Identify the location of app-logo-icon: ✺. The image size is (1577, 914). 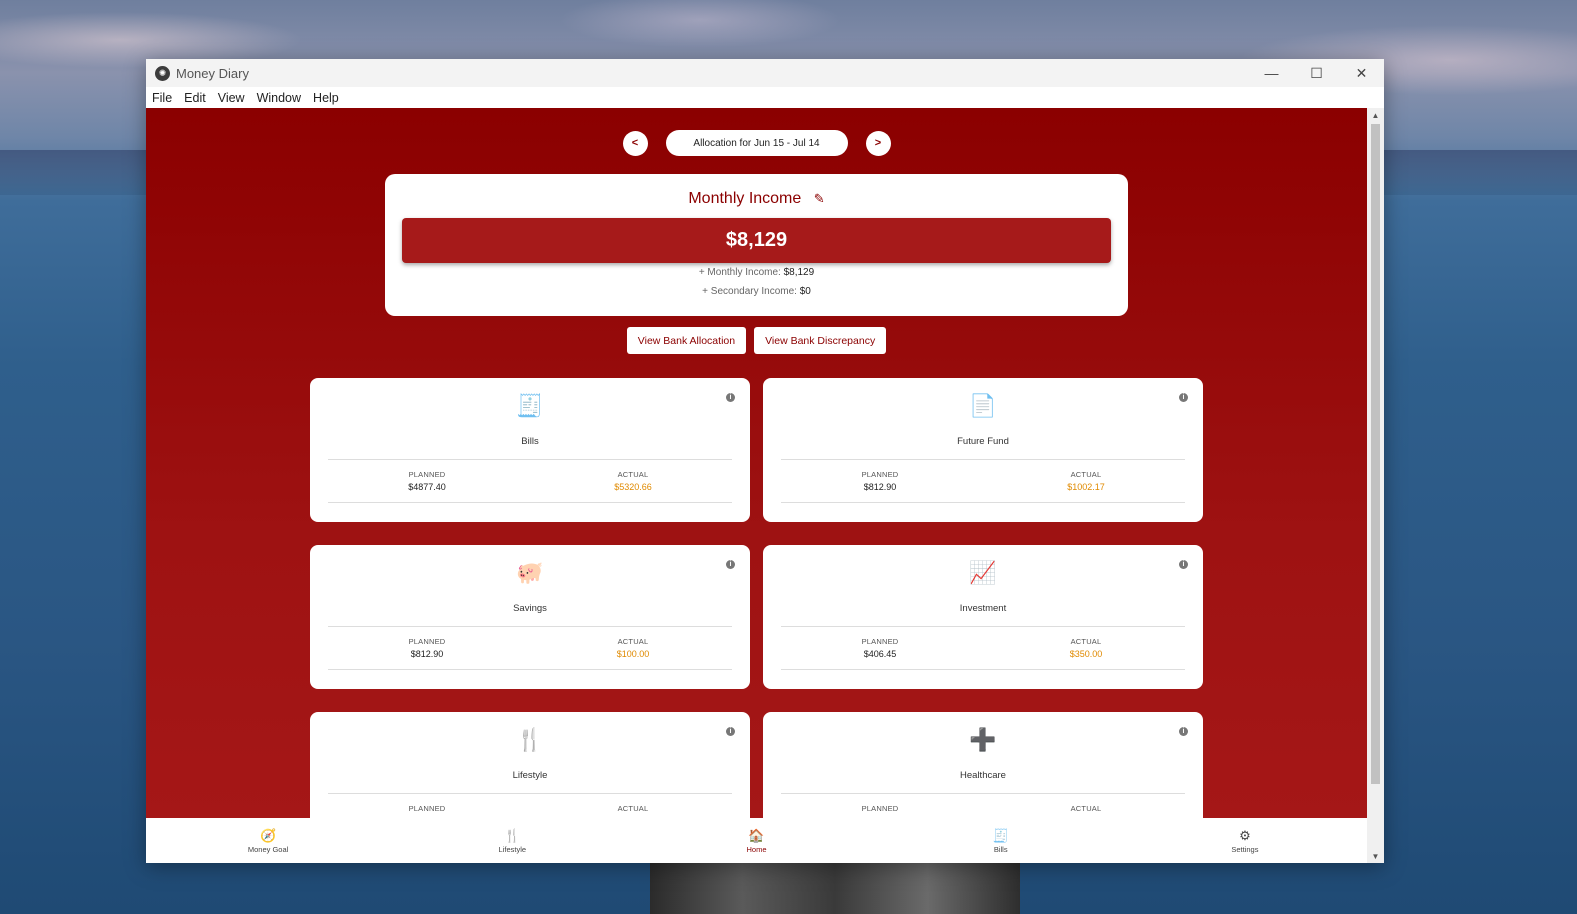
(162, 73).